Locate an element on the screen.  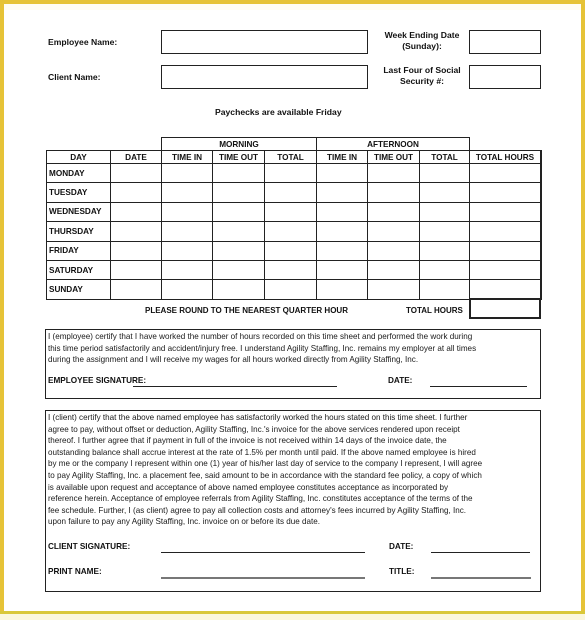
paycheck-notice: Paychecks are available Friday is located at coordinates (278, 112).